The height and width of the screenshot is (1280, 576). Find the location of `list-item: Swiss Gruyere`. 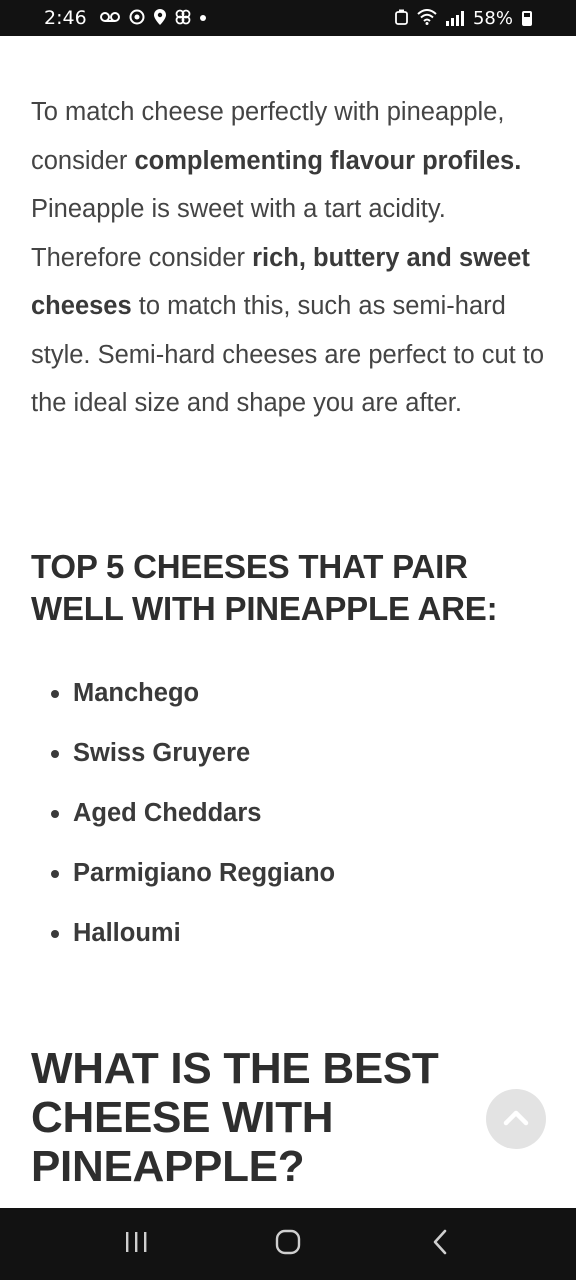

list-item: Swiss Gruyere is located at coordinates (183, 762).